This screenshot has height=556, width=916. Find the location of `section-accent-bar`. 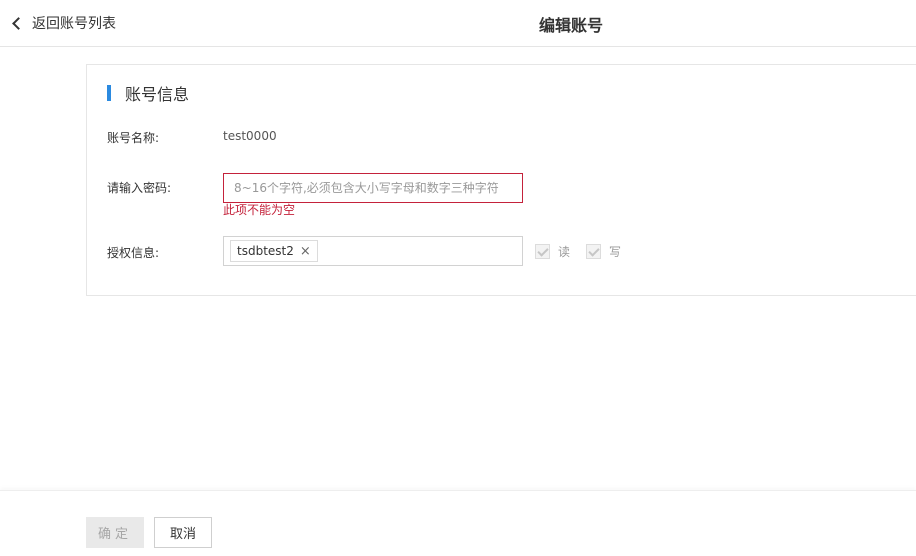

section-accent-bar is located at coordinates (109, 93).